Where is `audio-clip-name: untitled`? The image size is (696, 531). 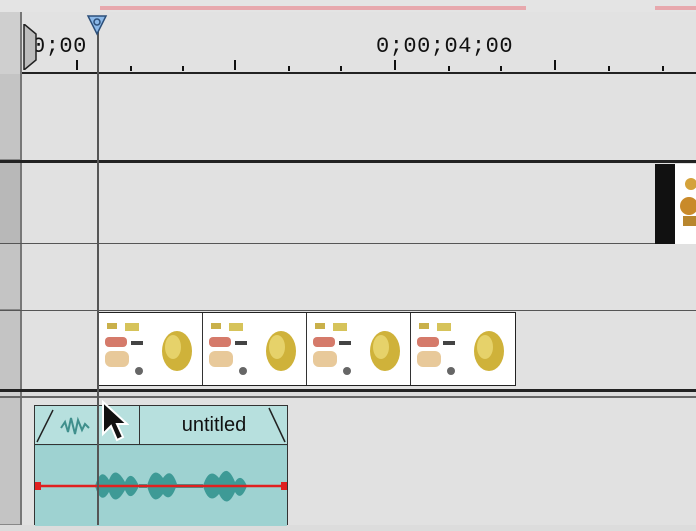
audio-clip-name: untitled is located at coordinates (213, 425).